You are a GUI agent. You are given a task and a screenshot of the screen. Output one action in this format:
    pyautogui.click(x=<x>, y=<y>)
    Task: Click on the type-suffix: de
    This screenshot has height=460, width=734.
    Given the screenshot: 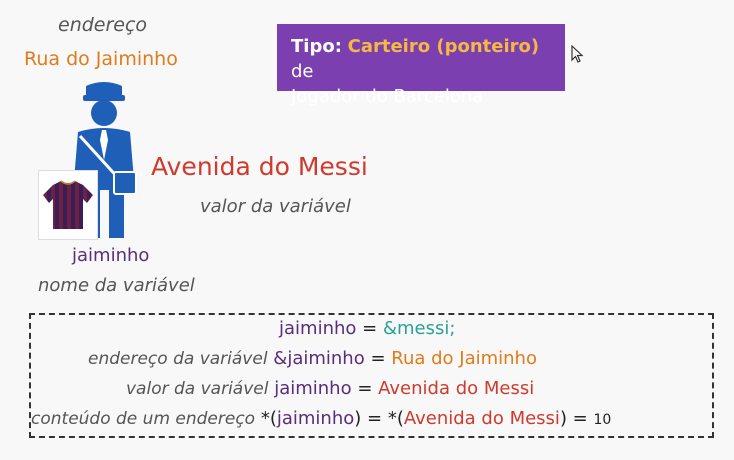 What is the action you would take?
    pyautogui.click(x=302, y=71)
    